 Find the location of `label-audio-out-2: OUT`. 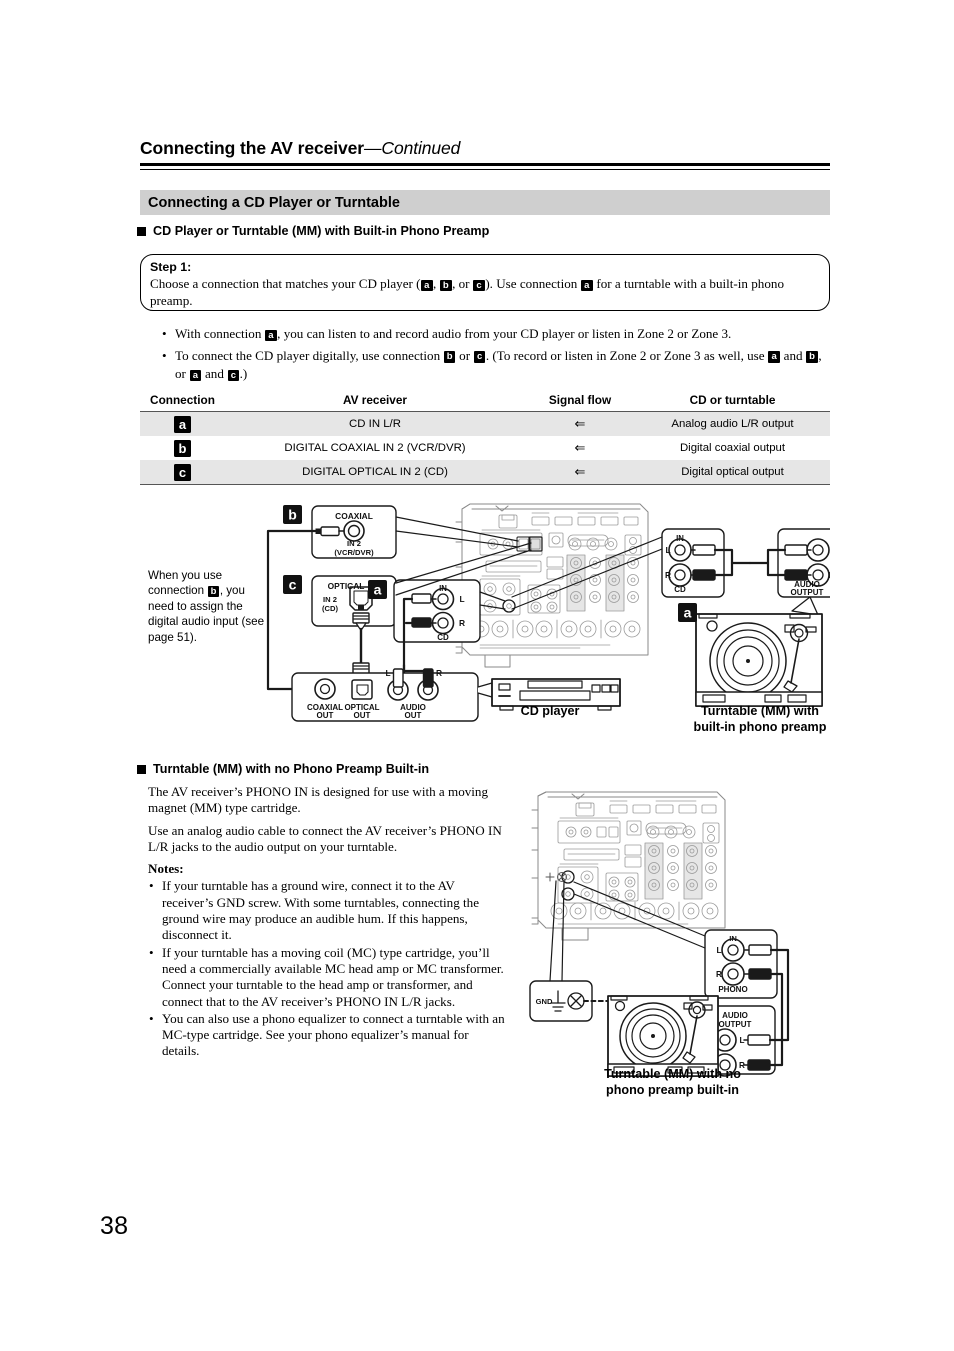

label-audio-out-2: OUT is located at coordinates (413, 715).